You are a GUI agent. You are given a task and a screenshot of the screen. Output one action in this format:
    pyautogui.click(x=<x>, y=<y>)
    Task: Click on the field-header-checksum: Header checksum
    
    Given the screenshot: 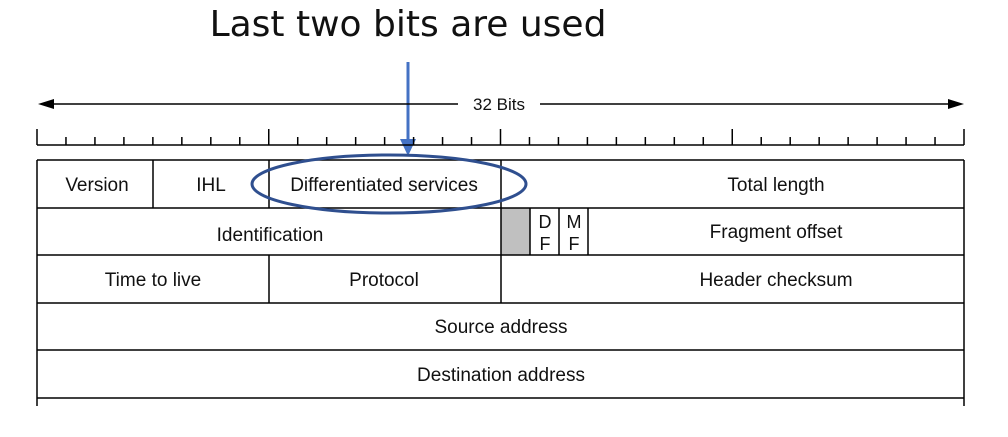 What is the action you would take?
    pyautogui.click(x=775, y=280)
    